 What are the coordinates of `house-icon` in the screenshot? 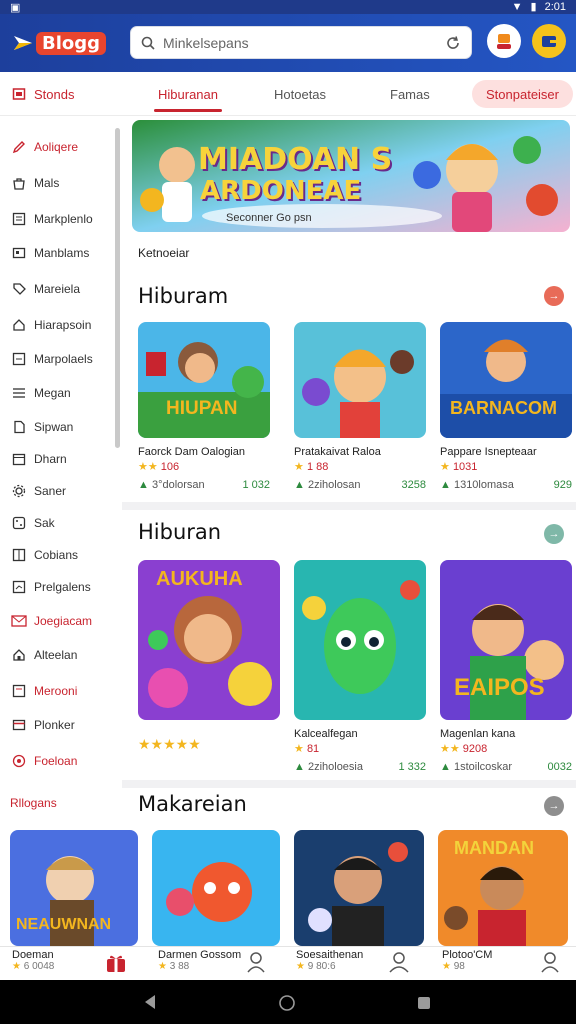 It's located at (19, 655).